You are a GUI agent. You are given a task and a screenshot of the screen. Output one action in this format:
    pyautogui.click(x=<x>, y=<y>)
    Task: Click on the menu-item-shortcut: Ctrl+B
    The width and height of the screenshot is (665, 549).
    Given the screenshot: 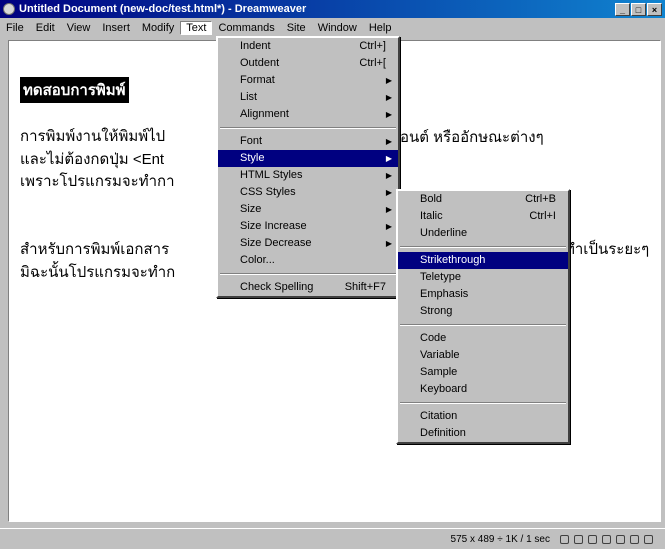 What is the action you would take?
    pyautogui.click(x=540, y=199)
    